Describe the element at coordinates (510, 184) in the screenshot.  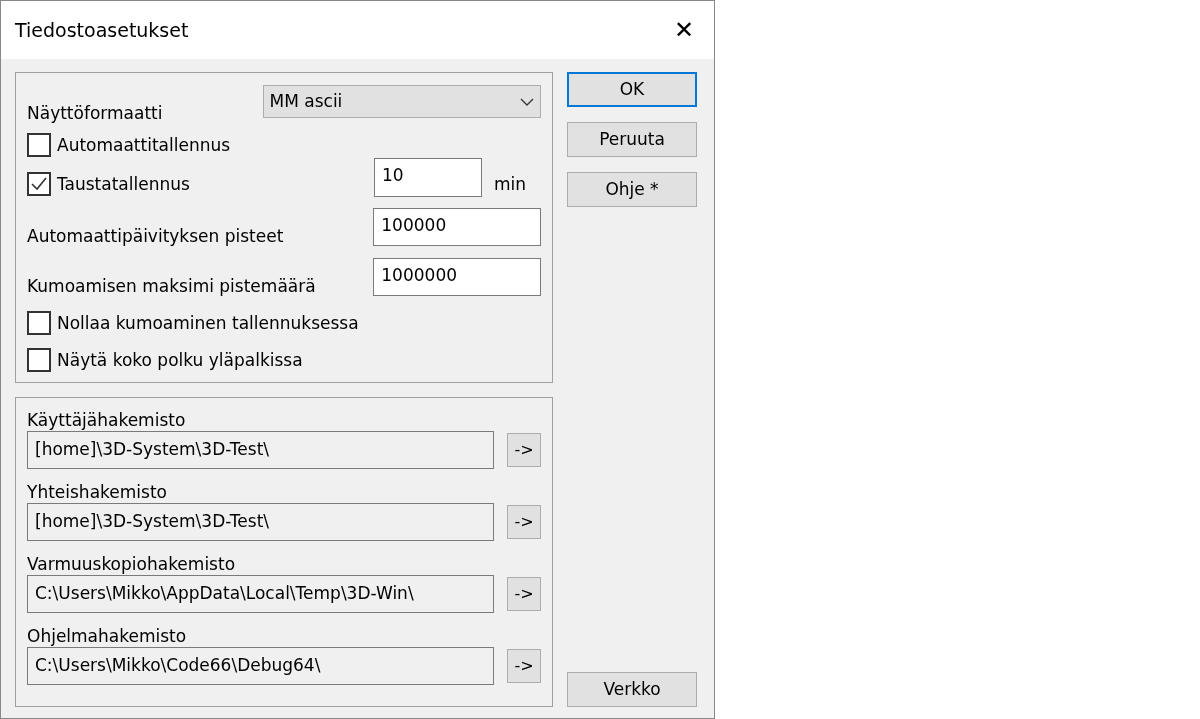
I see `unit-label: min` at that location.